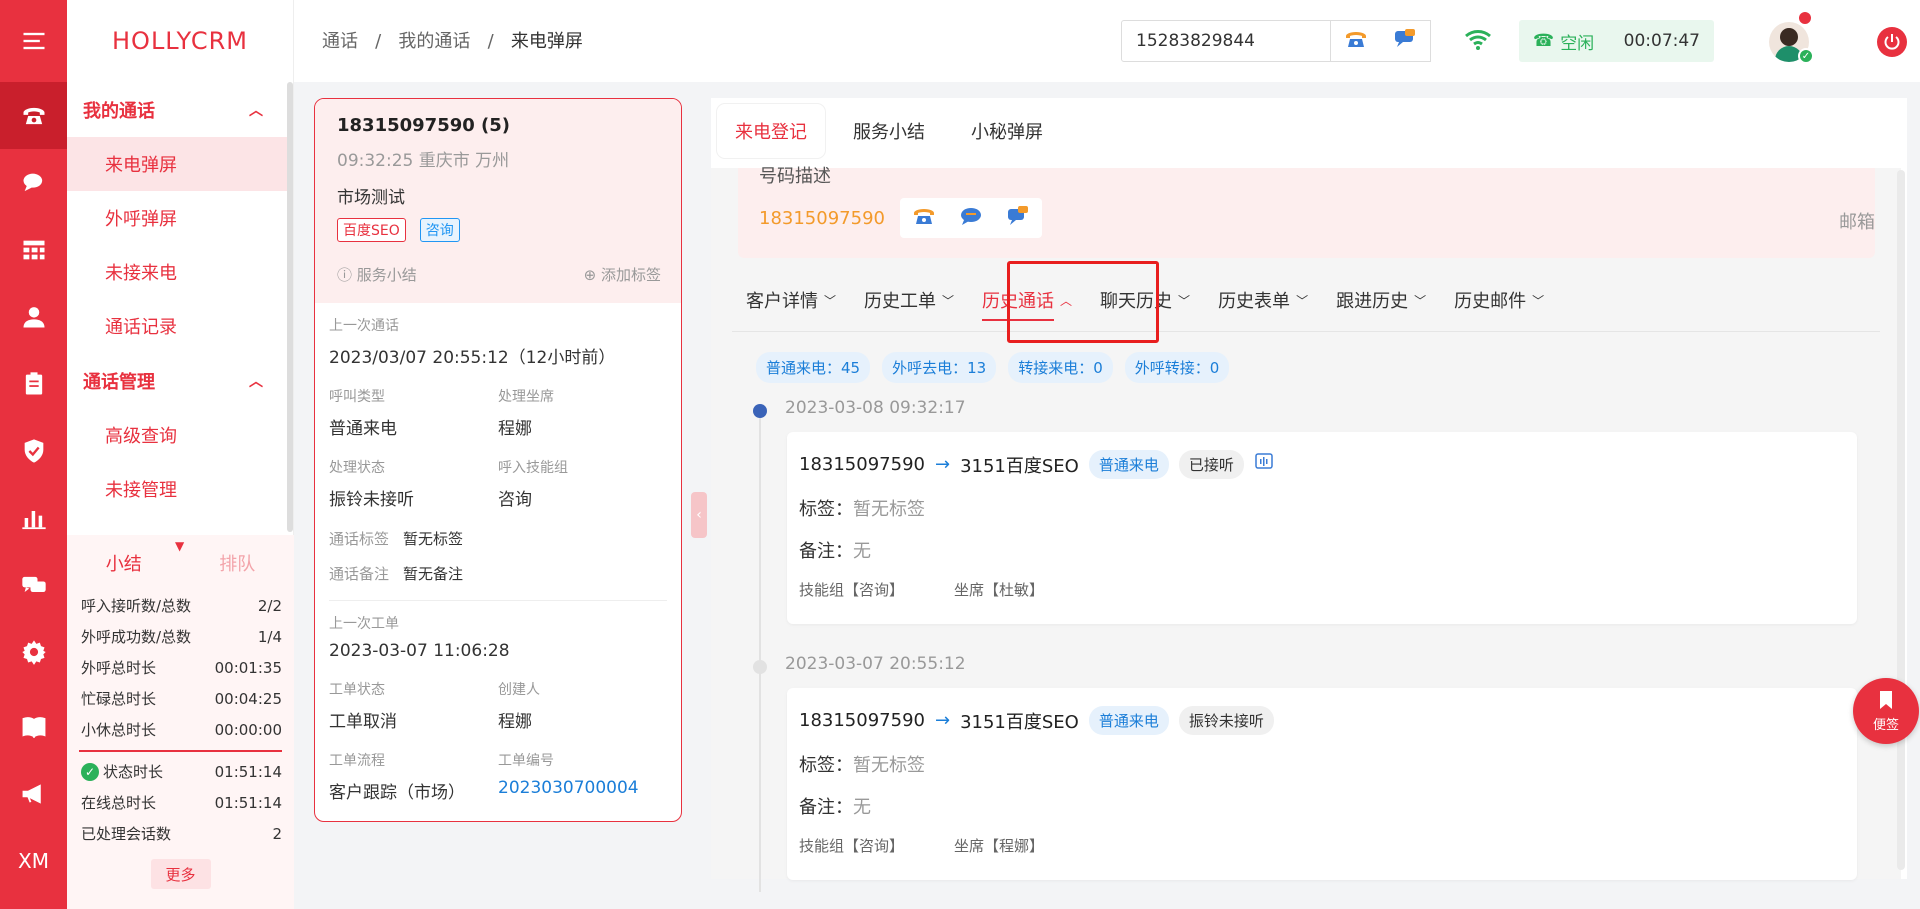 The image size is (1920, 909). Describe the element at coordinates (33, 860) in the screenshot. I see `xm-text: XM` at that location.